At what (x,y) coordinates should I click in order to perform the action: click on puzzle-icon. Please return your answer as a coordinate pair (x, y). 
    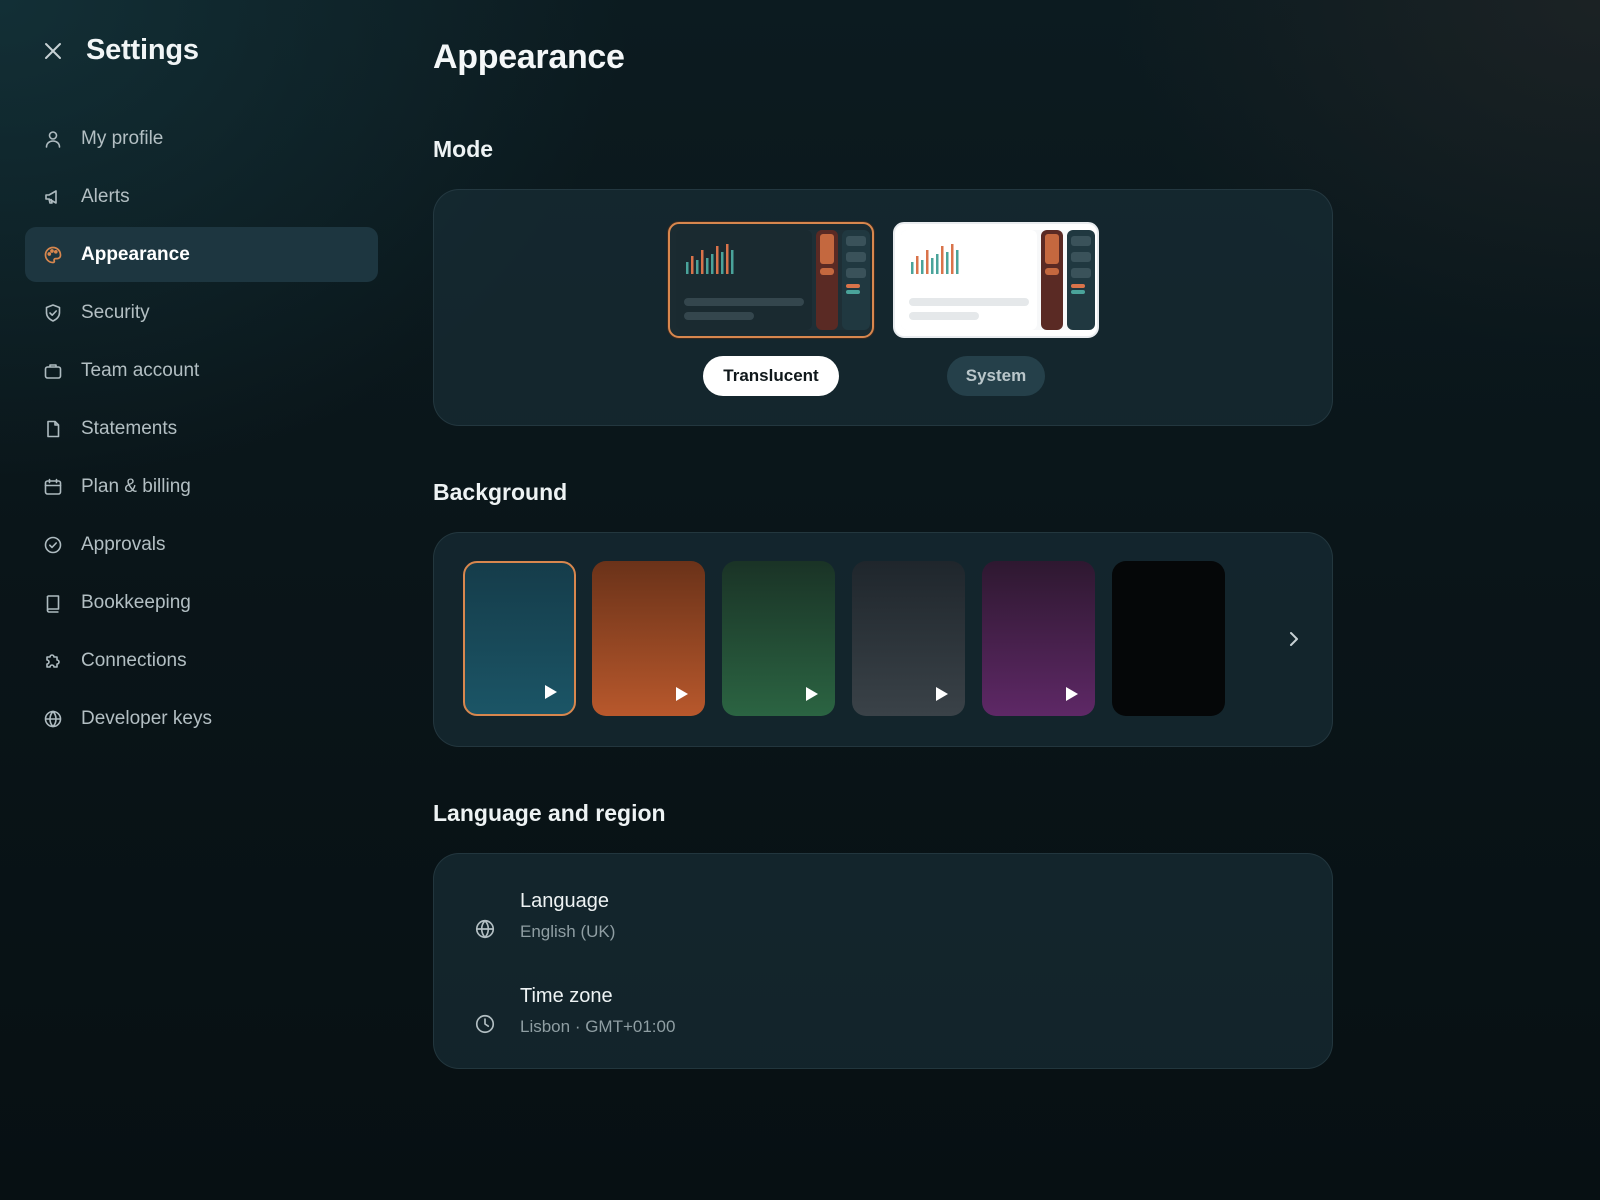
    Looking at the image, I should click on (53, 661).